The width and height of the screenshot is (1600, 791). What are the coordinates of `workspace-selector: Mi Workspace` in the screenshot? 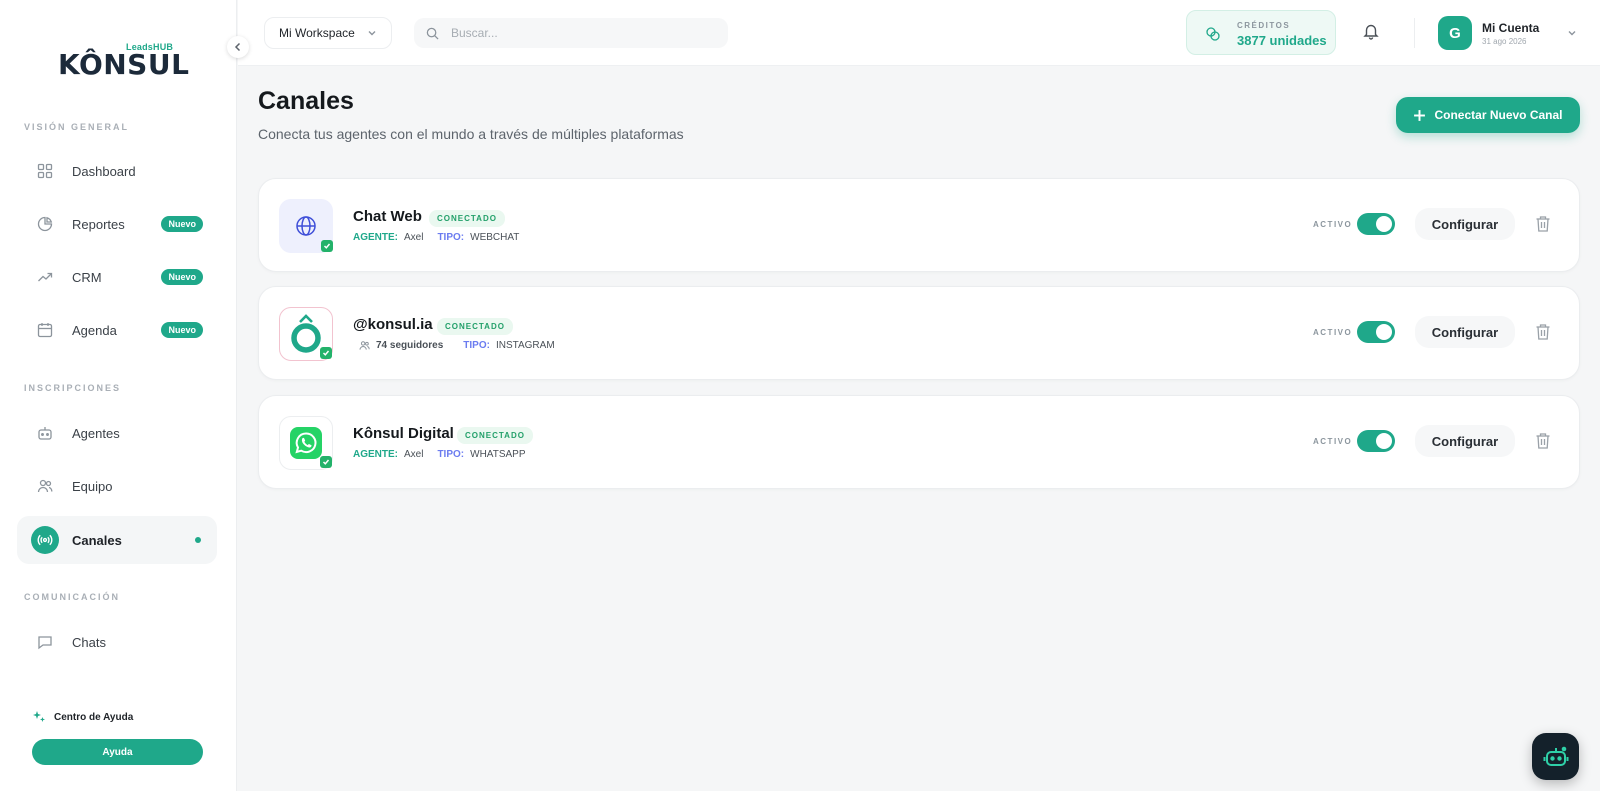 It's located at (328, 33).